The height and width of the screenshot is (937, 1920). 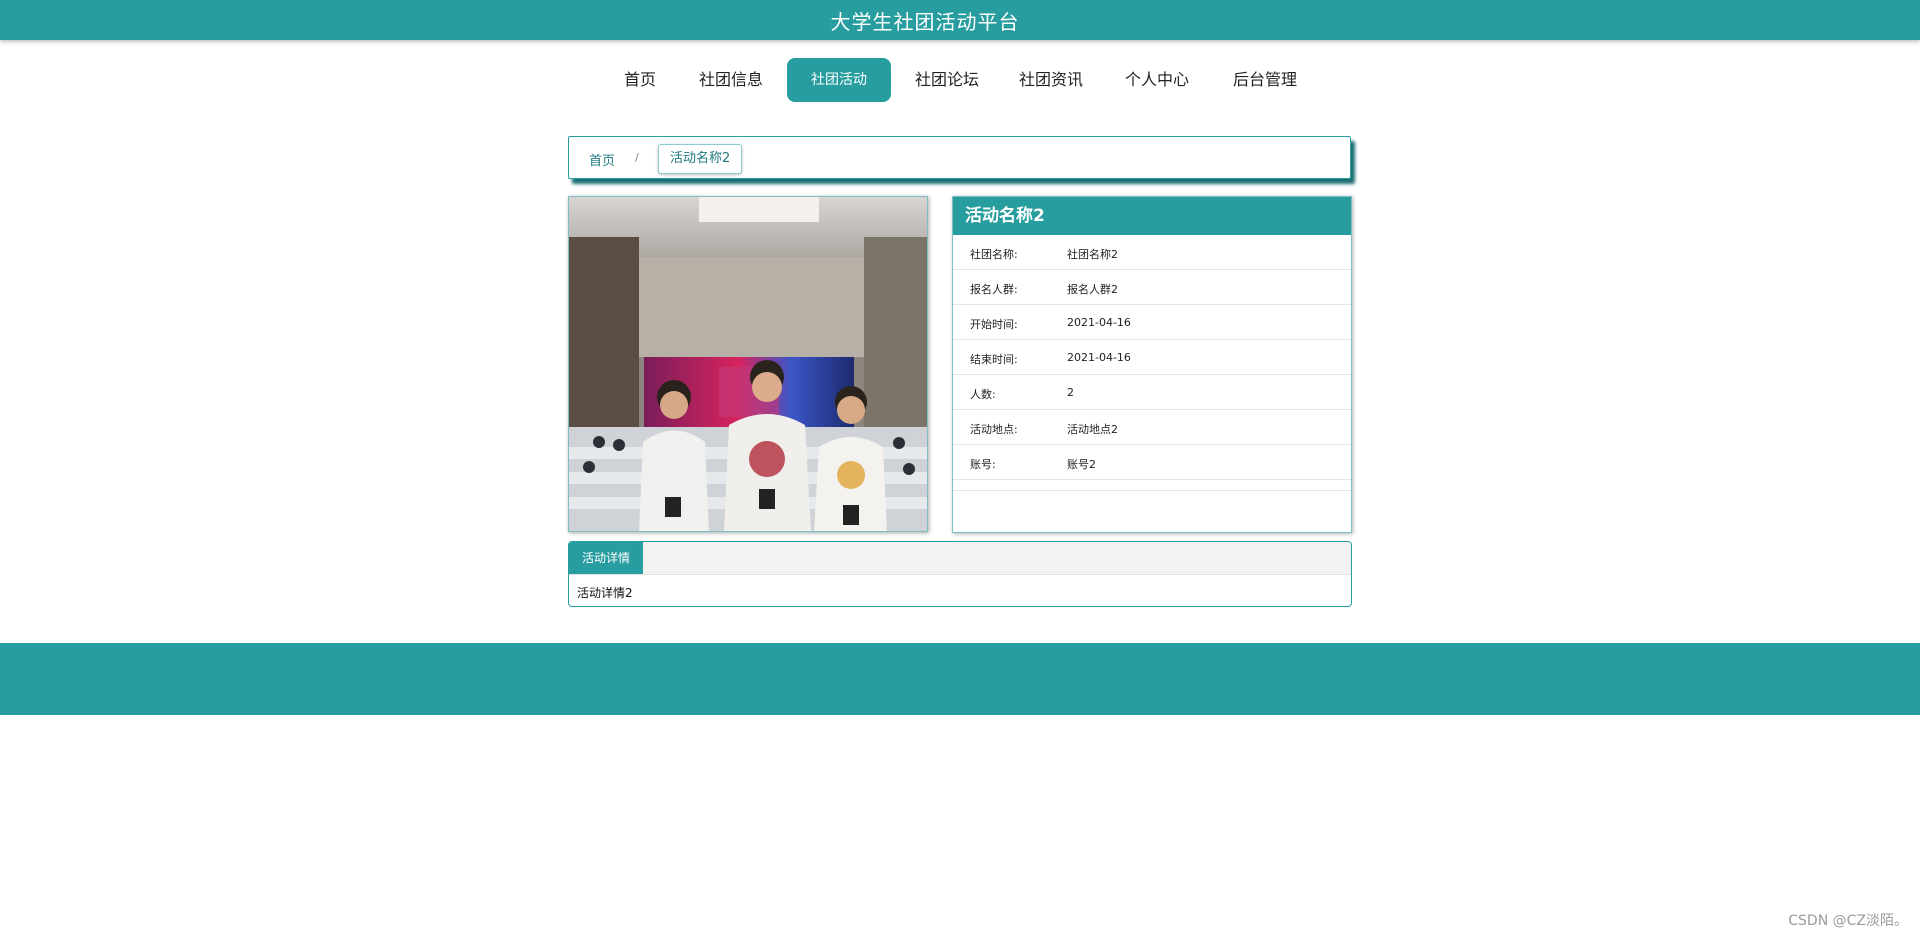 What do you see at coordinates (994, 359) in the screenshot?
I see `info-label: 结束时间:` at bounding box center [994, 359].